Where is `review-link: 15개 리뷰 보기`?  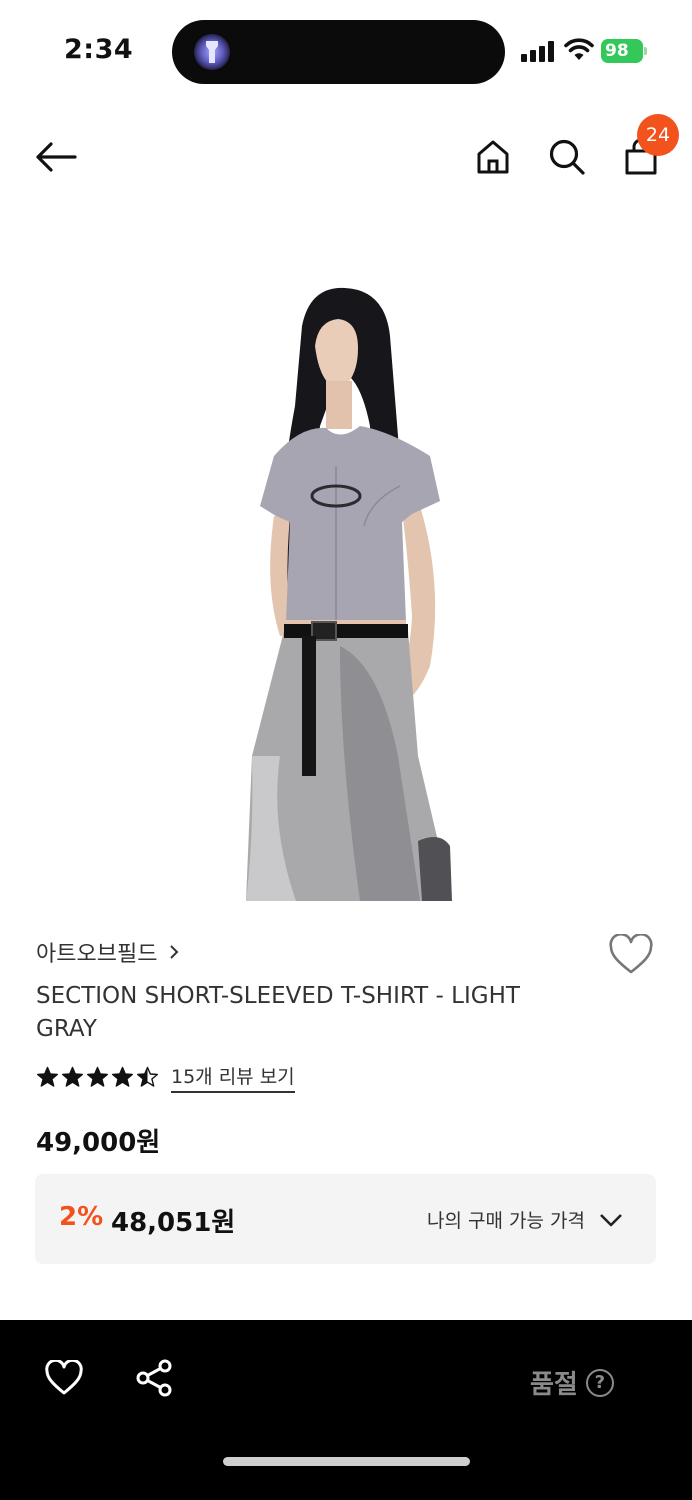
review-link: 15개 리뷰 보기 is located at coordinates (233, 1077).